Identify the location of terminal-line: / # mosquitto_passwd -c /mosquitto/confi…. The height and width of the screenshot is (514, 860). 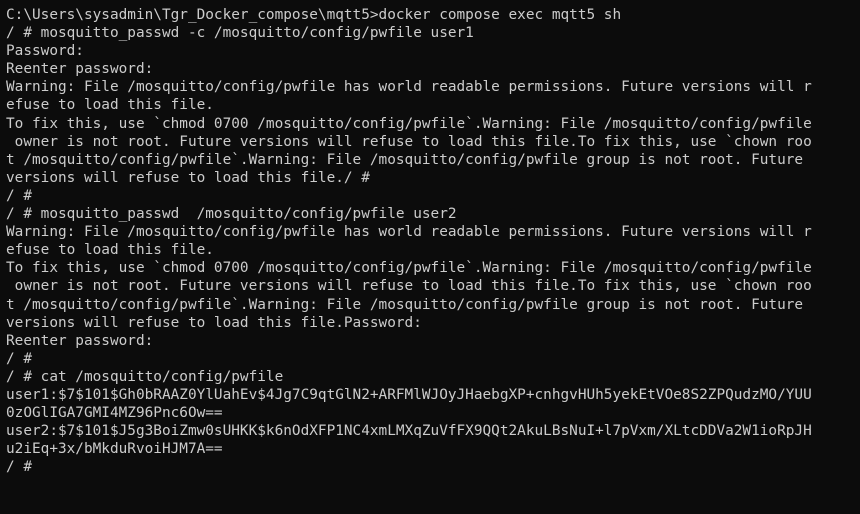
(240, 33).